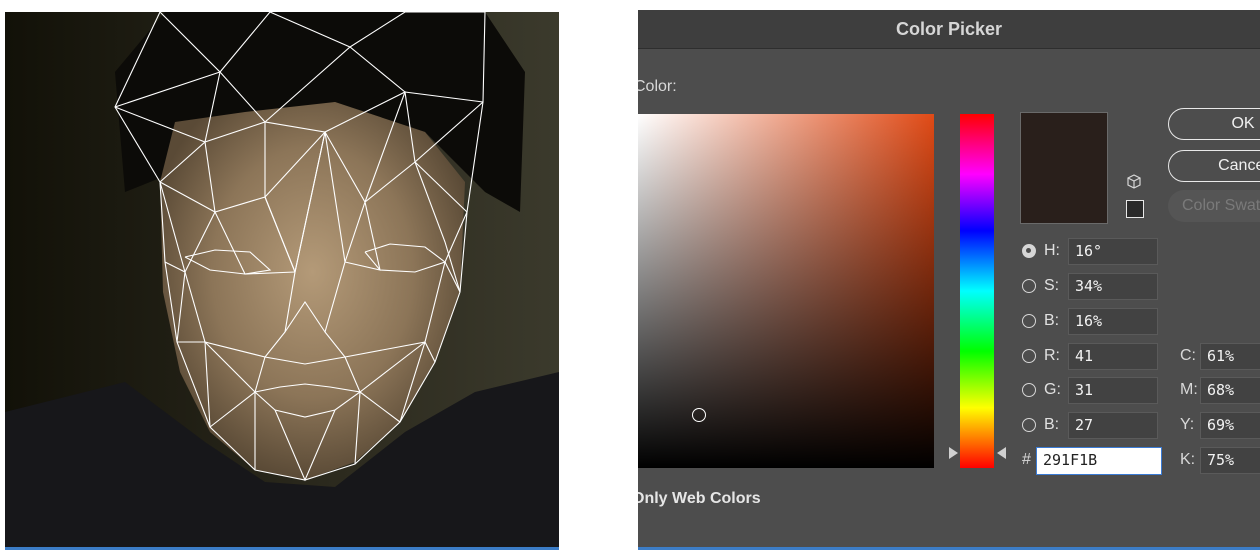 The height and width of the screenshot is (552, 1260). I want to click on current-color-swatch, so click(1064, 168).